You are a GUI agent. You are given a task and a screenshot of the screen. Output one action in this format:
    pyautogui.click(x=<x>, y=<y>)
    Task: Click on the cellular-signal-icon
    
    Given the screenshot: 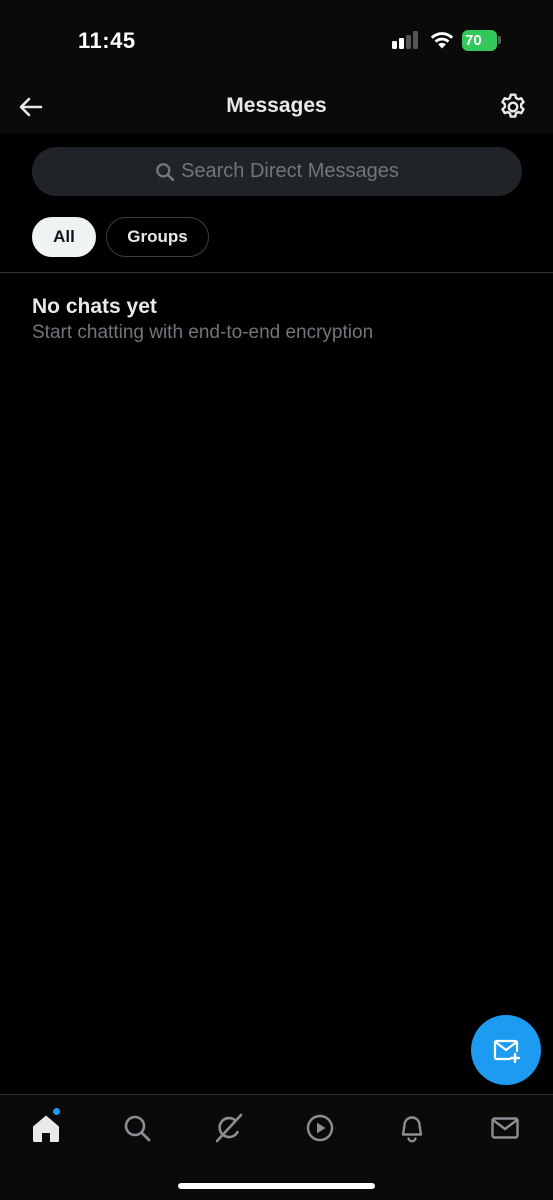 What is the action you would take?
    pyautogui.click(x=406, y=42)
    